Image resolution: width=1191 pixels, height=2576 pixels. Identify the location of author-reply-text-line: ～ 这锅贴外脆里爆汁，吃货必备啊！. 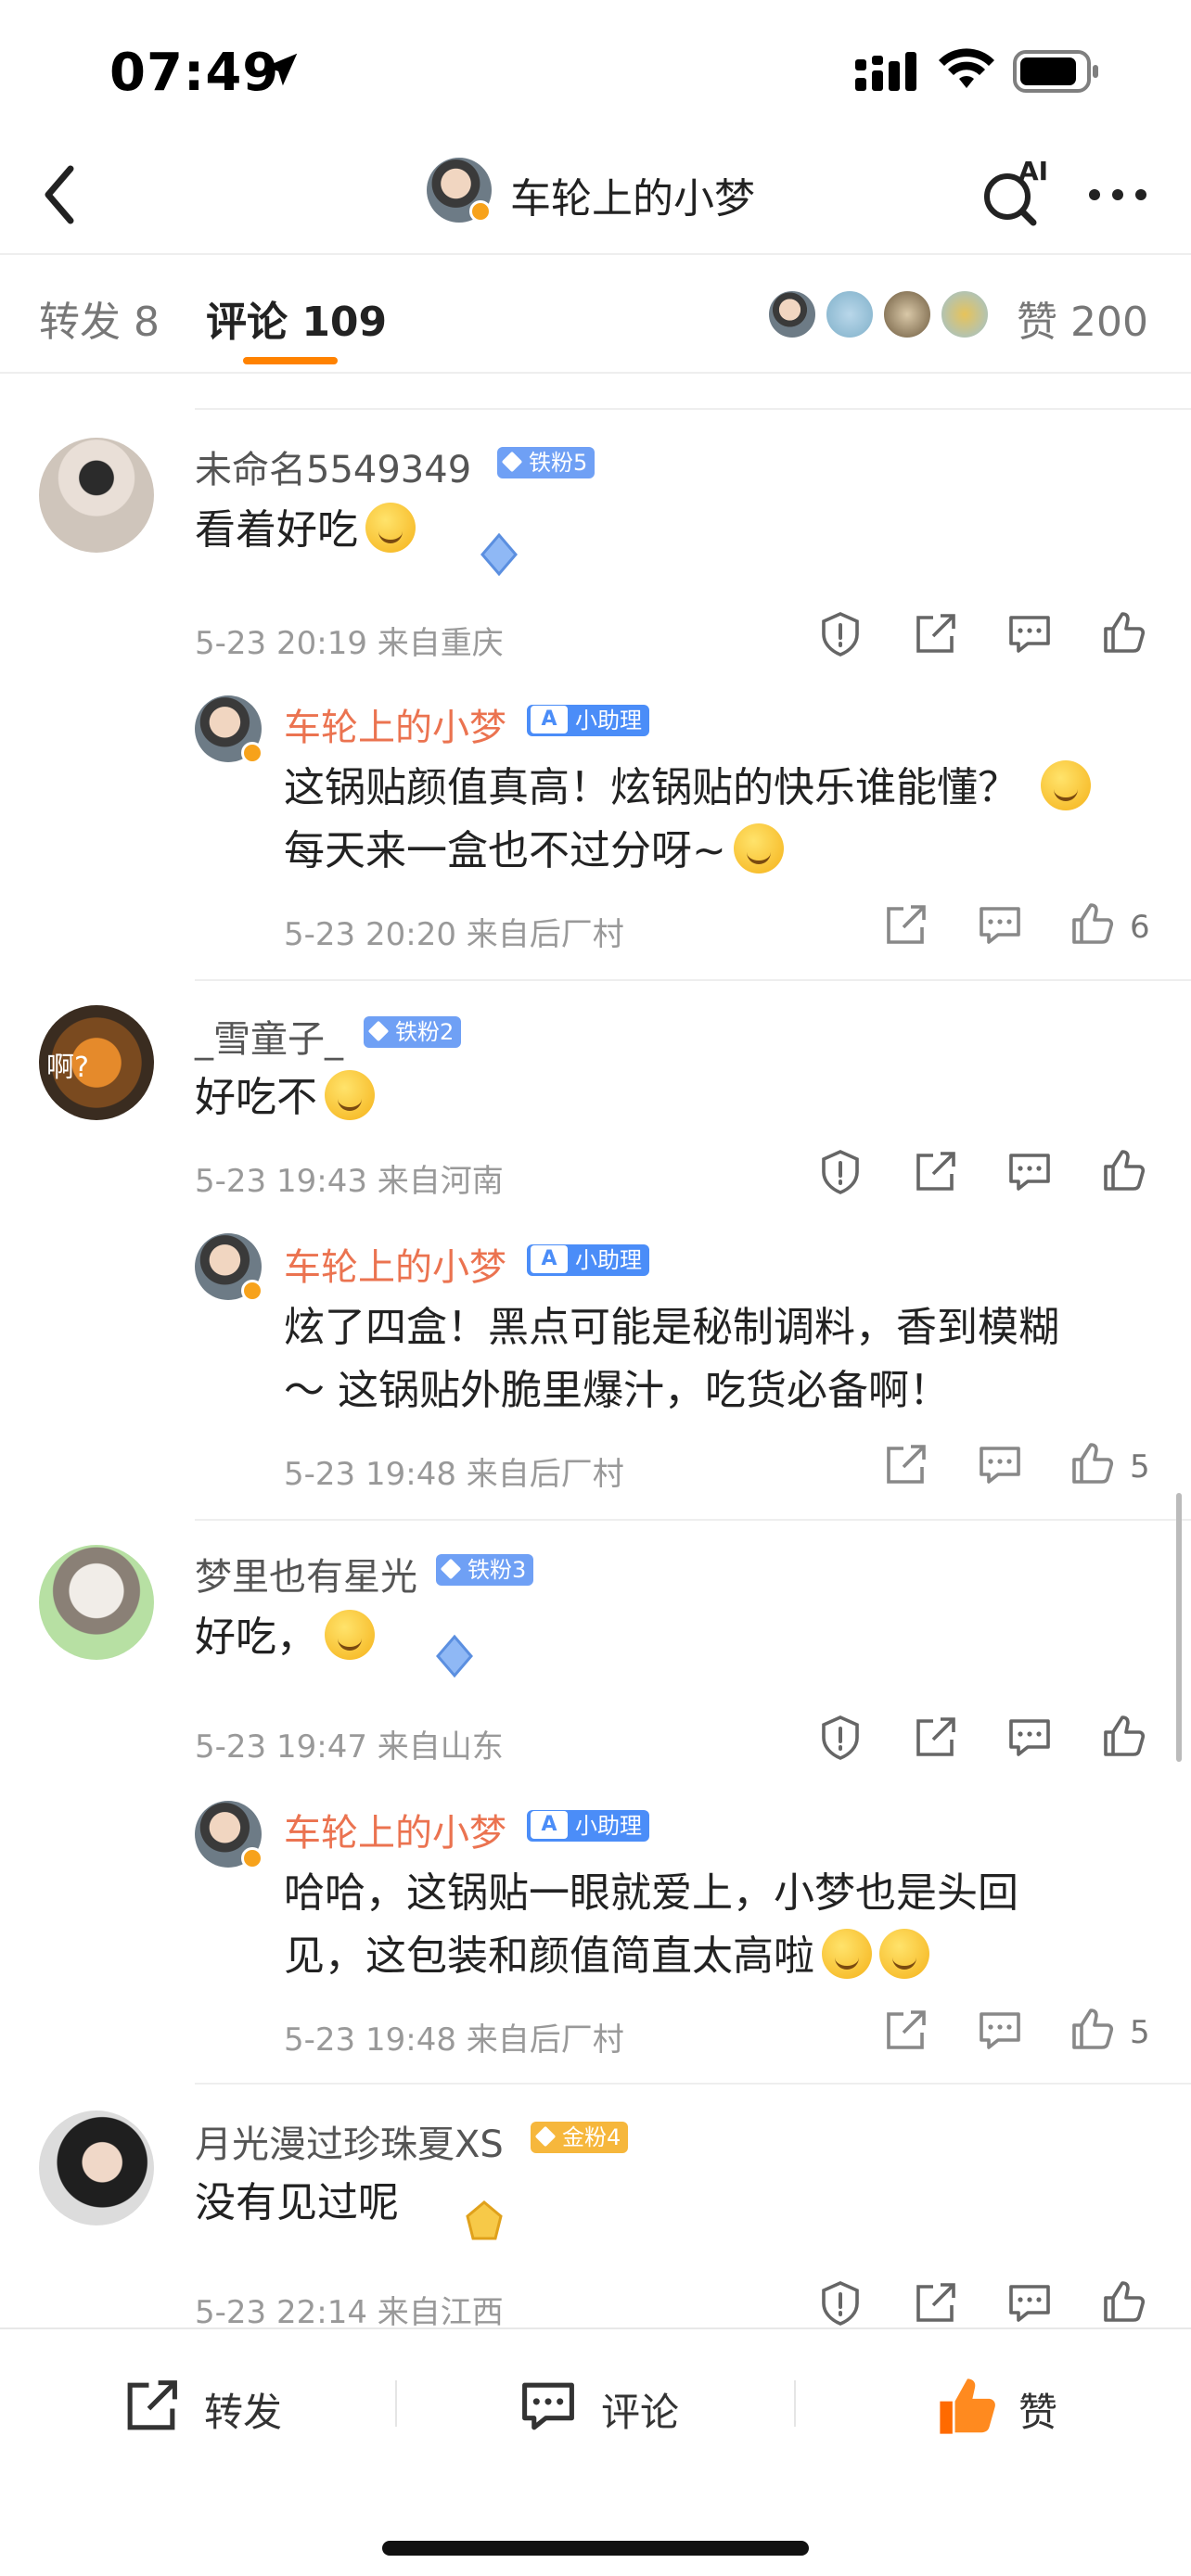
(617, 1391).